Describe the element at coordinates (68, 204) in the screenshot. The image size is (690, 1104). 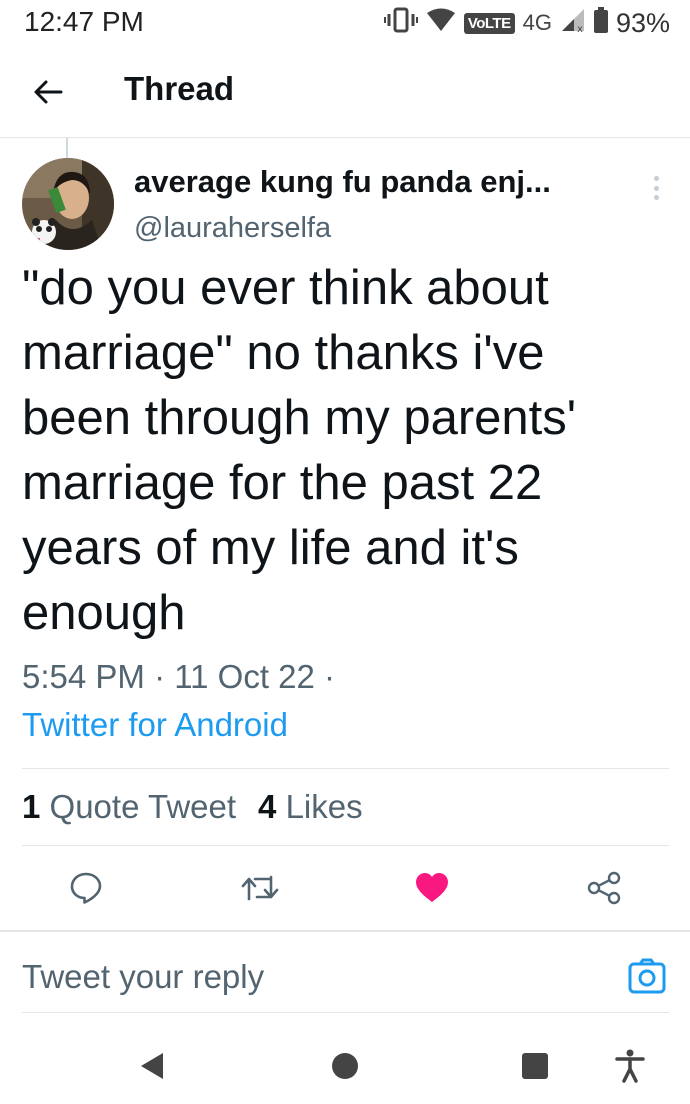
I see `avatar` at that location.